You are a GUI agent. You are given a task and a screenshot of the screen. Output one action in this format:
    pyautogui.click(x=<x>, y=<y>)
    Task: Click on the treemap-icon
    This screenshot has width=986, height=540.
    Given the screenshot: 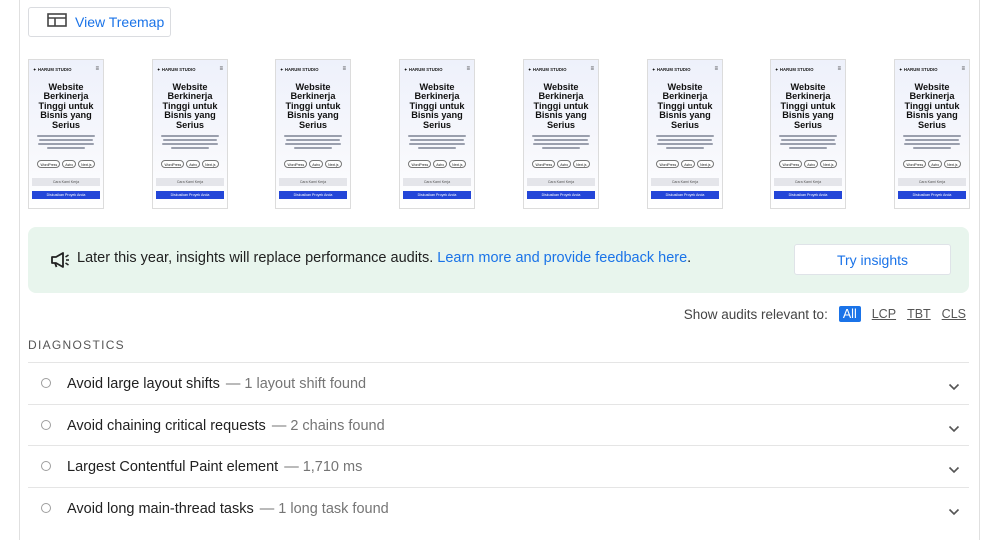 What is the action you would take?
    pyautogui.click(x=57, y=22)
    